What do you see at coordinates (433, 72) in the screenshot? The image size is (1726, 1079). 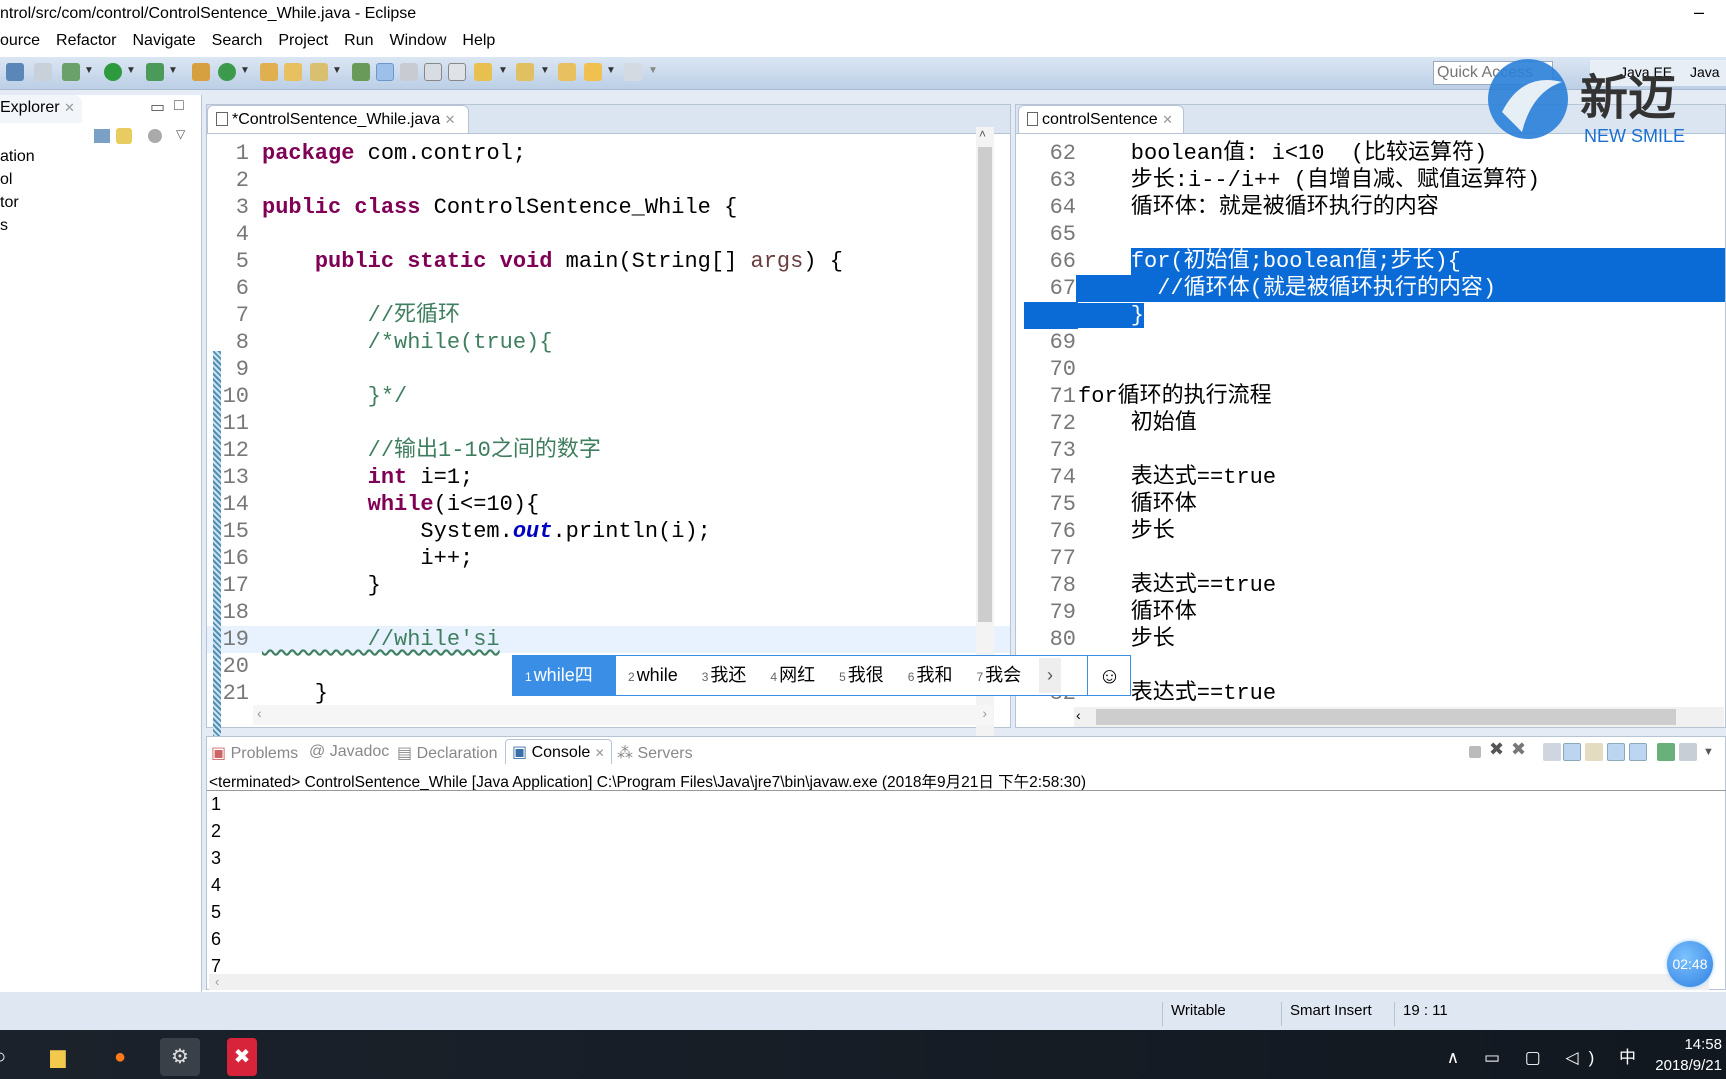 I see `show-whitespace-icon` at bounding box center [433, 72].